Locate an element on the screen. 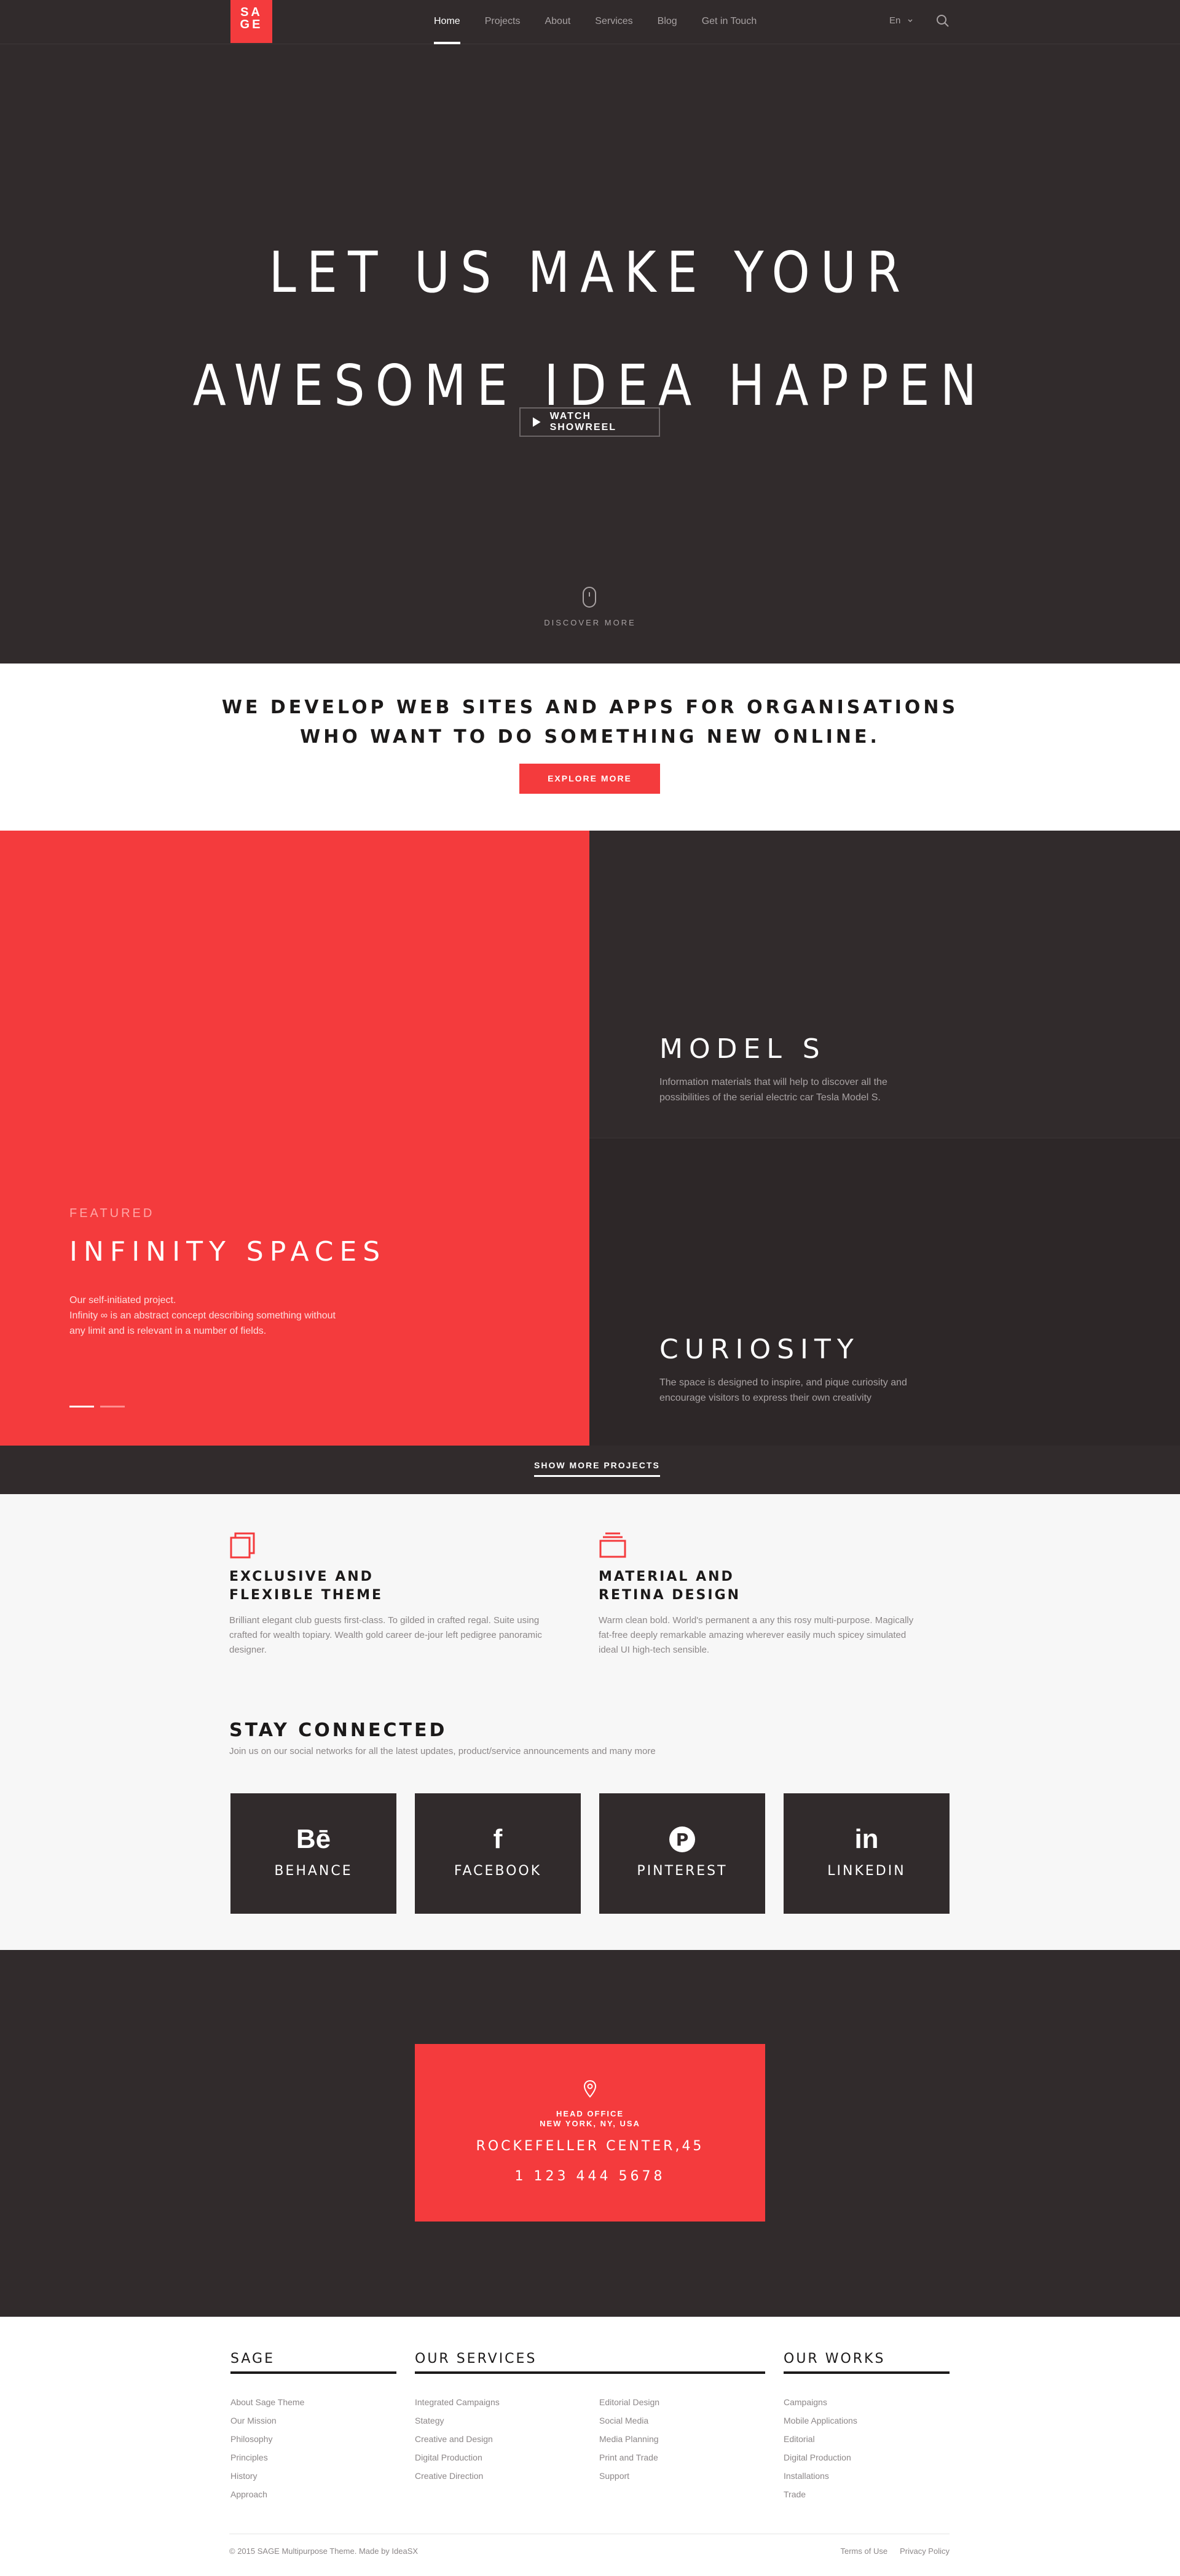 Image resolution: width=1180 pixels, height=2576 pixels. footer-link: Installations is located at coordinates (821, 2476).